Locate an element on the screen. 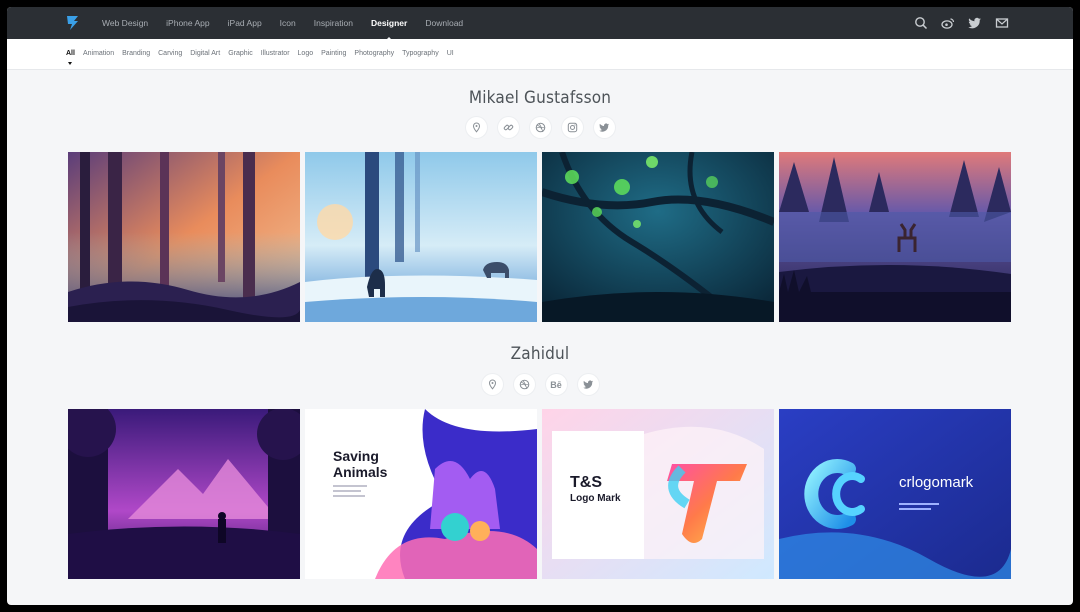  behance-label: Bē is located at coordinates (556, 384).